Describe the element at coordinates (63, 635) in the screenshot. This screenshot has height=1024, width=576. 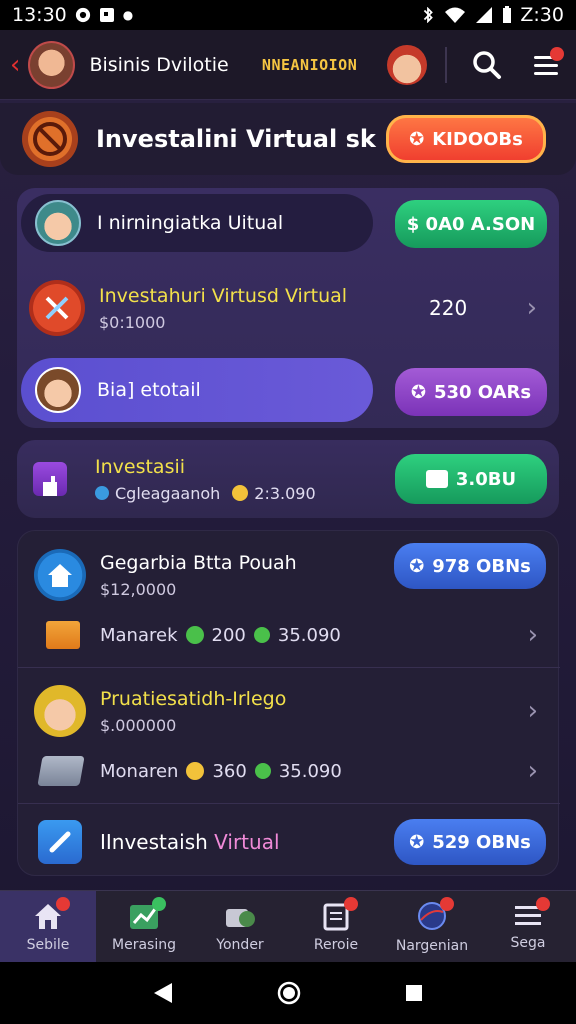
I see `envelope-icon` at that location.